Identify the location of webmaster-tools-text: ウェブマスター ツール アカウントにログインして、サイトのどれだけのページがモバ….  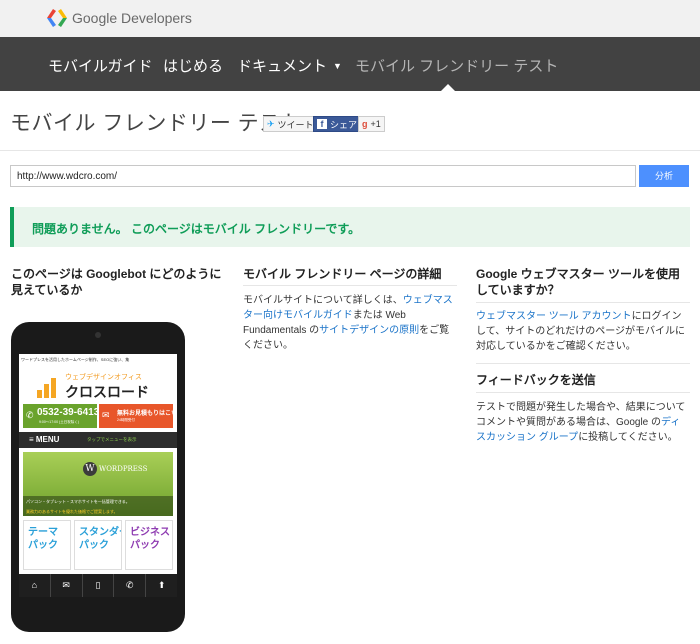
(583, 331).